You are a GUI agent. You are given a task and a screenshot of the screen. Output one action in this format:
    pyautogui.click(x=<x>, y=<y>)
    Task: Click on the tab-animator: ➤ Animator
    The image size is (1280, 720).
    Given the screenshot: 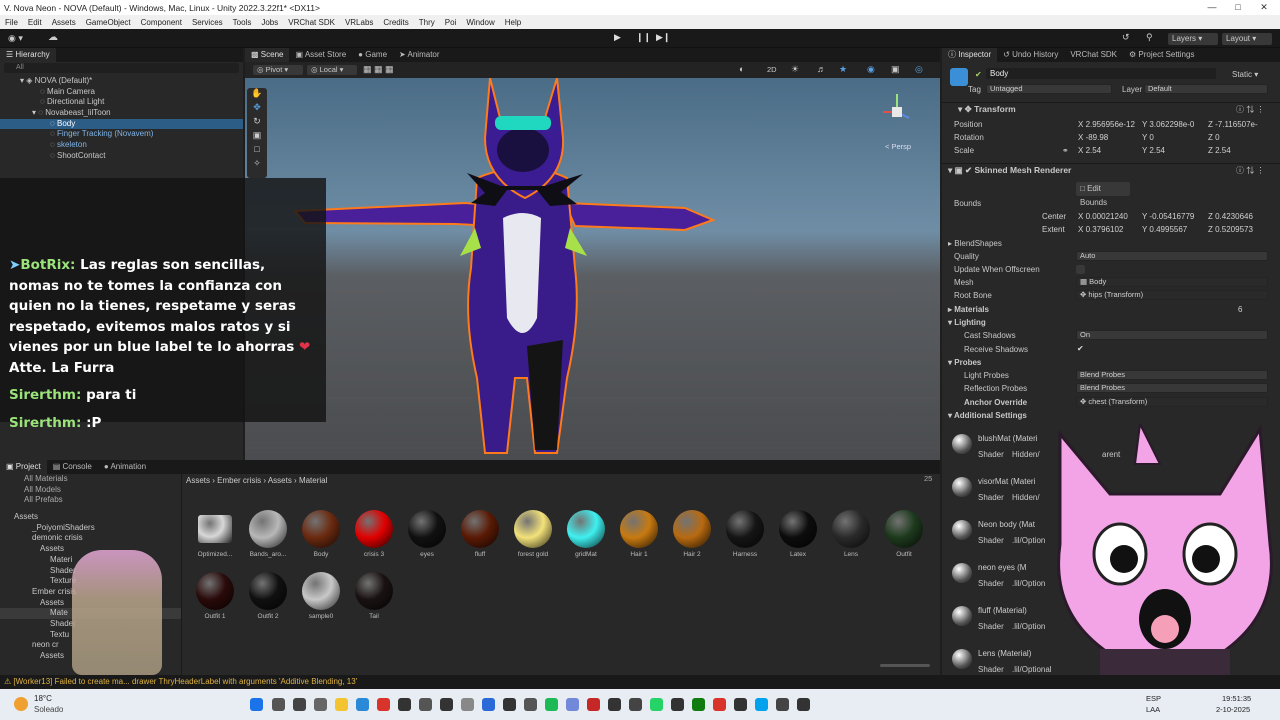 What is the action you would take?
    pyautogui.click(x=419, y=55)
    